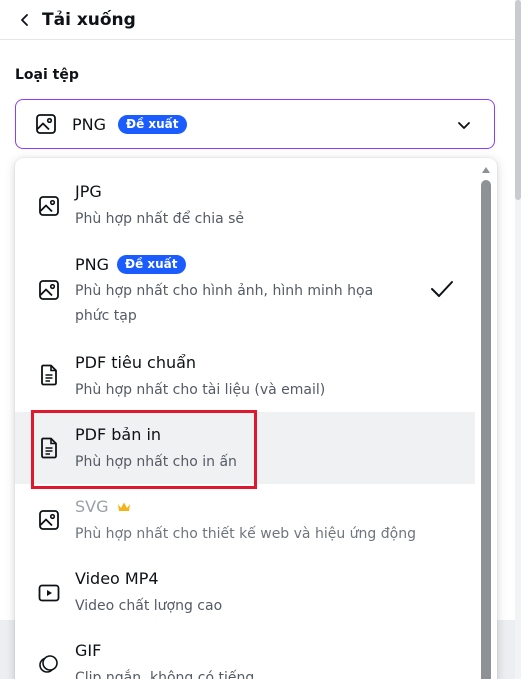 Image resolution: width=521 pixels, height=679 pixels. What do you see at coordinates (442, 289) in the screenshot?
I see `check-icon` at bounding box center [442, 289].